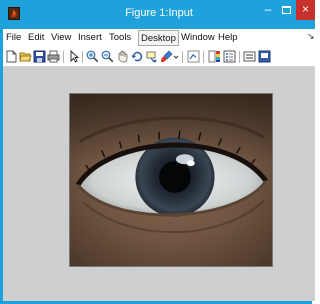 This screenshot has height=304, width=320. Describe the element at coordinates (249, 56) in the screenshot. I see `hide-plot-tools-icon` at that location.